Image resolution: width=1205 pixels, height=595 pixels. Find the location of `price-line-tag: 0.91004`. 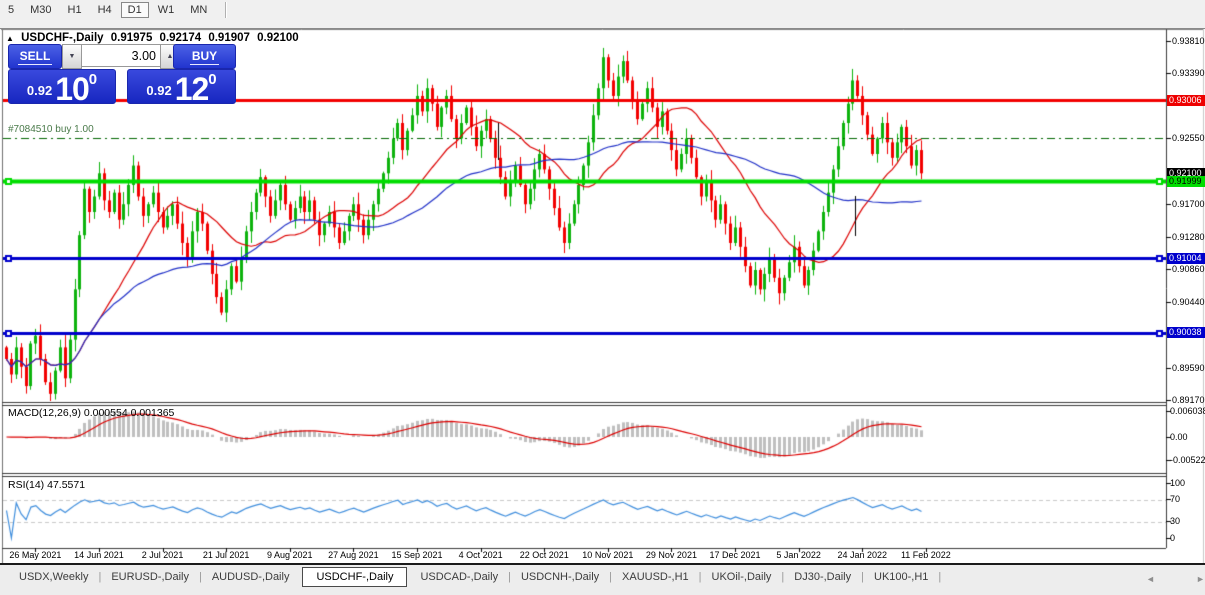

price-line-tag: 0.91004 is located at coordinates (1186, 258).